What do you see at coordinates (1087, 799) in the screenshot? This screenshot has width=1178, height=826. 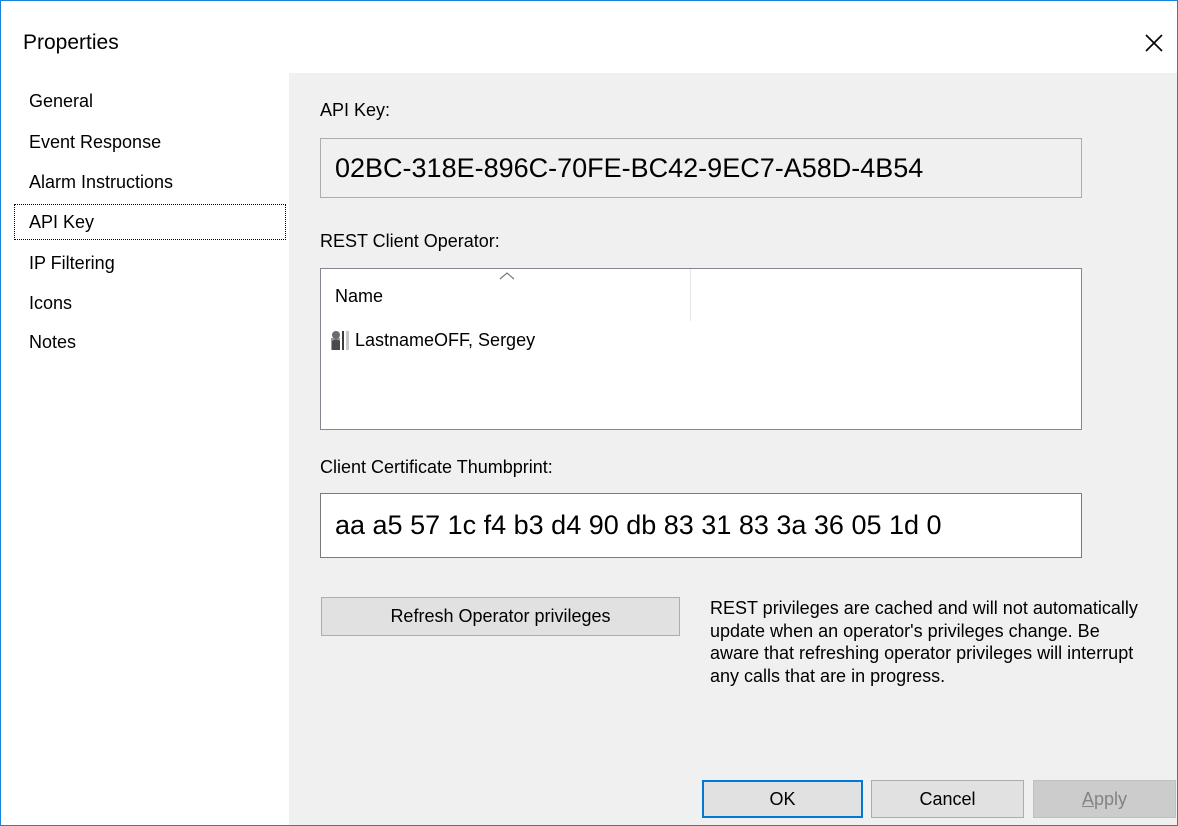 I see `apply-access-key: A` at bounding box center [1087, 799].